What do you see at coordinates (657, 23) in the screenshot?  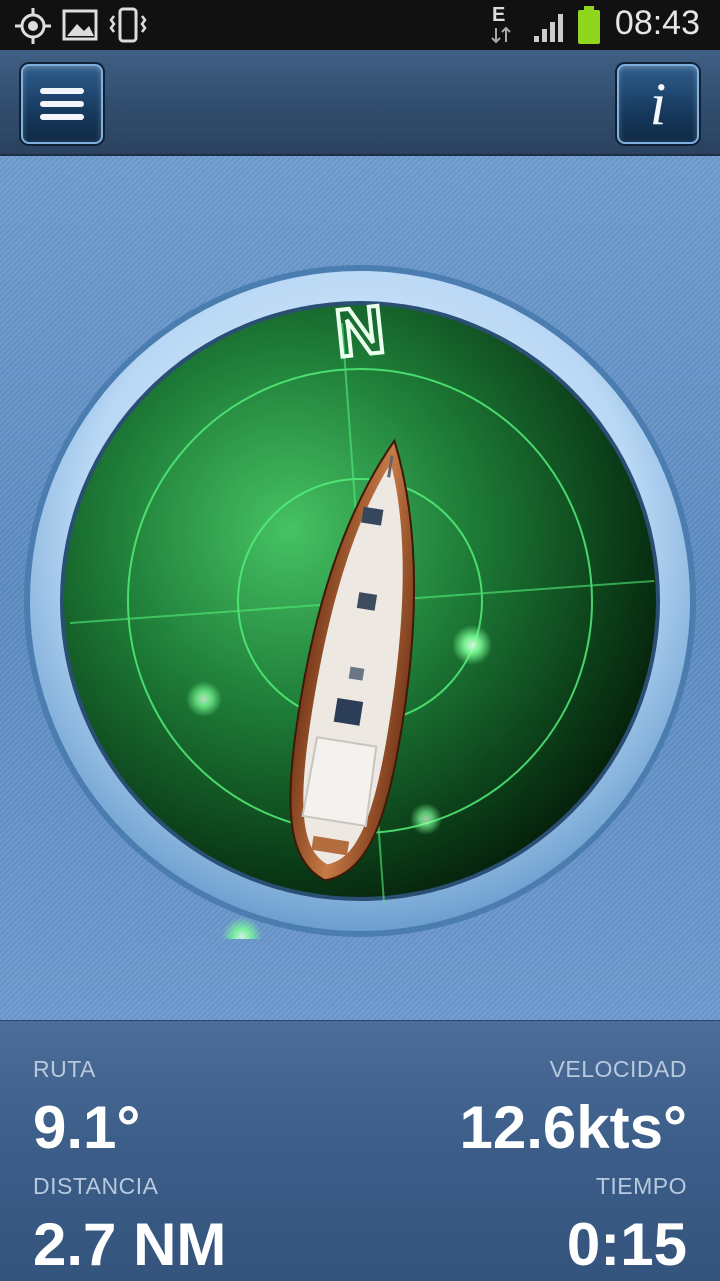 I see `clock: 08:43` at bounding box center [657, 23].